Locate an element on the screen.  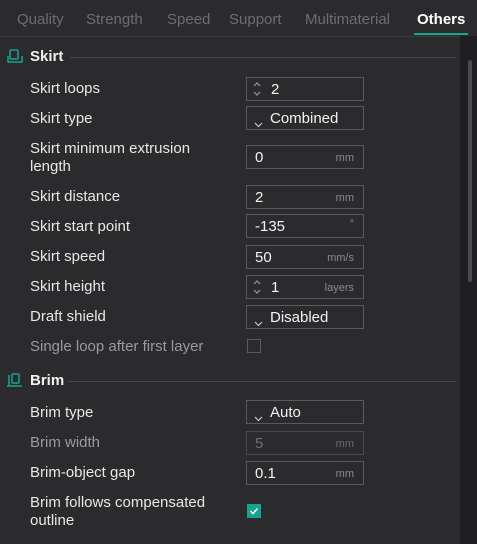
single-loop-checkbox is located at coordinates (254, 346).